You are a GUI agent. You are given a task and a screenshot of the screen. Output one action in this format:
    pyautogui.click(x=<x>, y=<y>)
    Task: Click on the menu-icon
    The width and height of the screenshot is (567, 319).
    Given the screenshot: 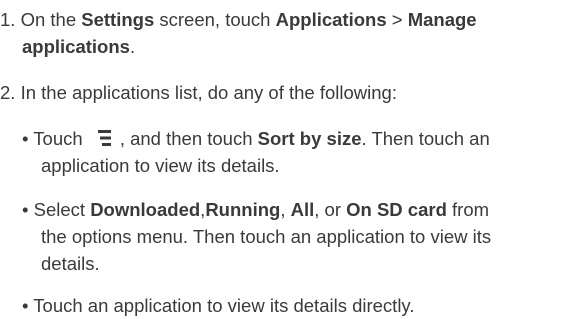 What is the action you would take?
    pyautogui.click(x=104, y=138)
    